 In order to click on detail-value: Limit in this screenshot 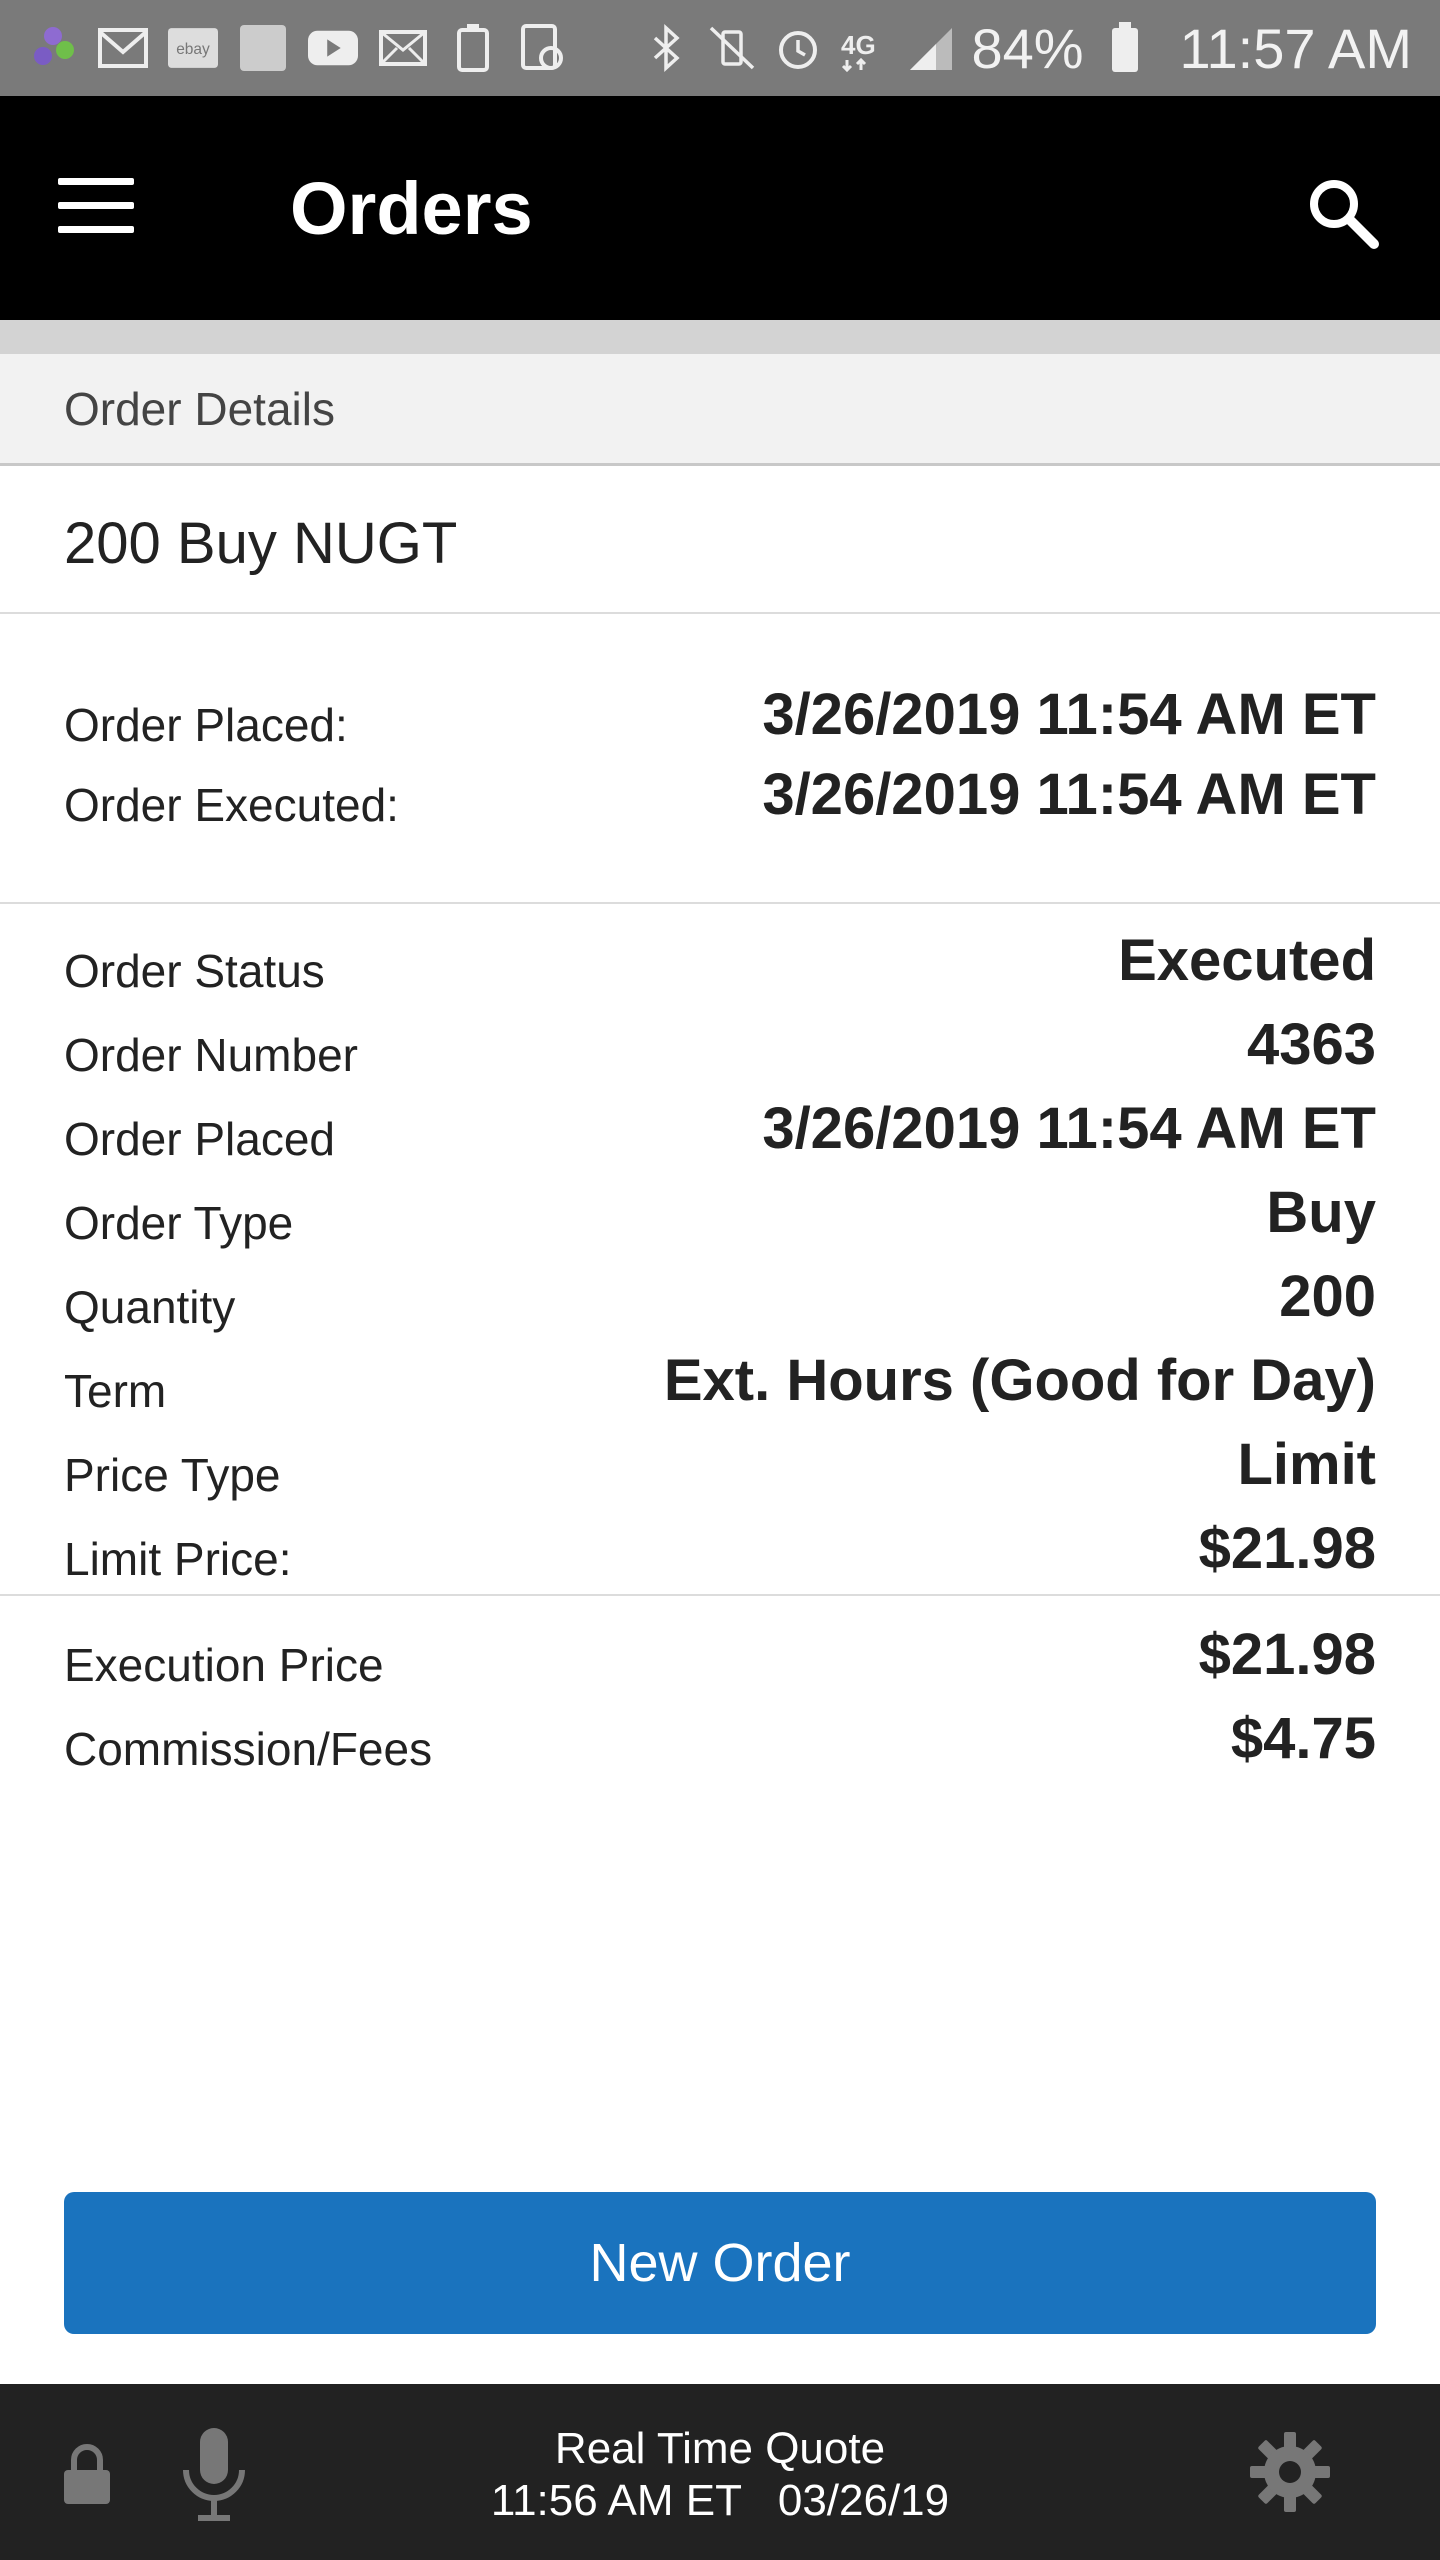, I will do `click(1306, 1464)`.